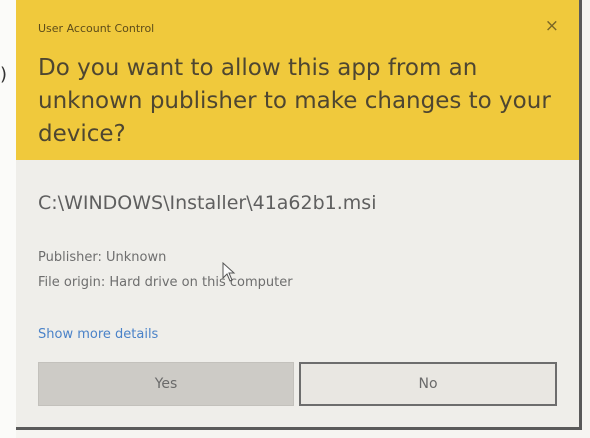  What do you see at coordinates (96, 28) in the screenshot?
I see `window-title: User Account Control` at bounding box center [96, 28].